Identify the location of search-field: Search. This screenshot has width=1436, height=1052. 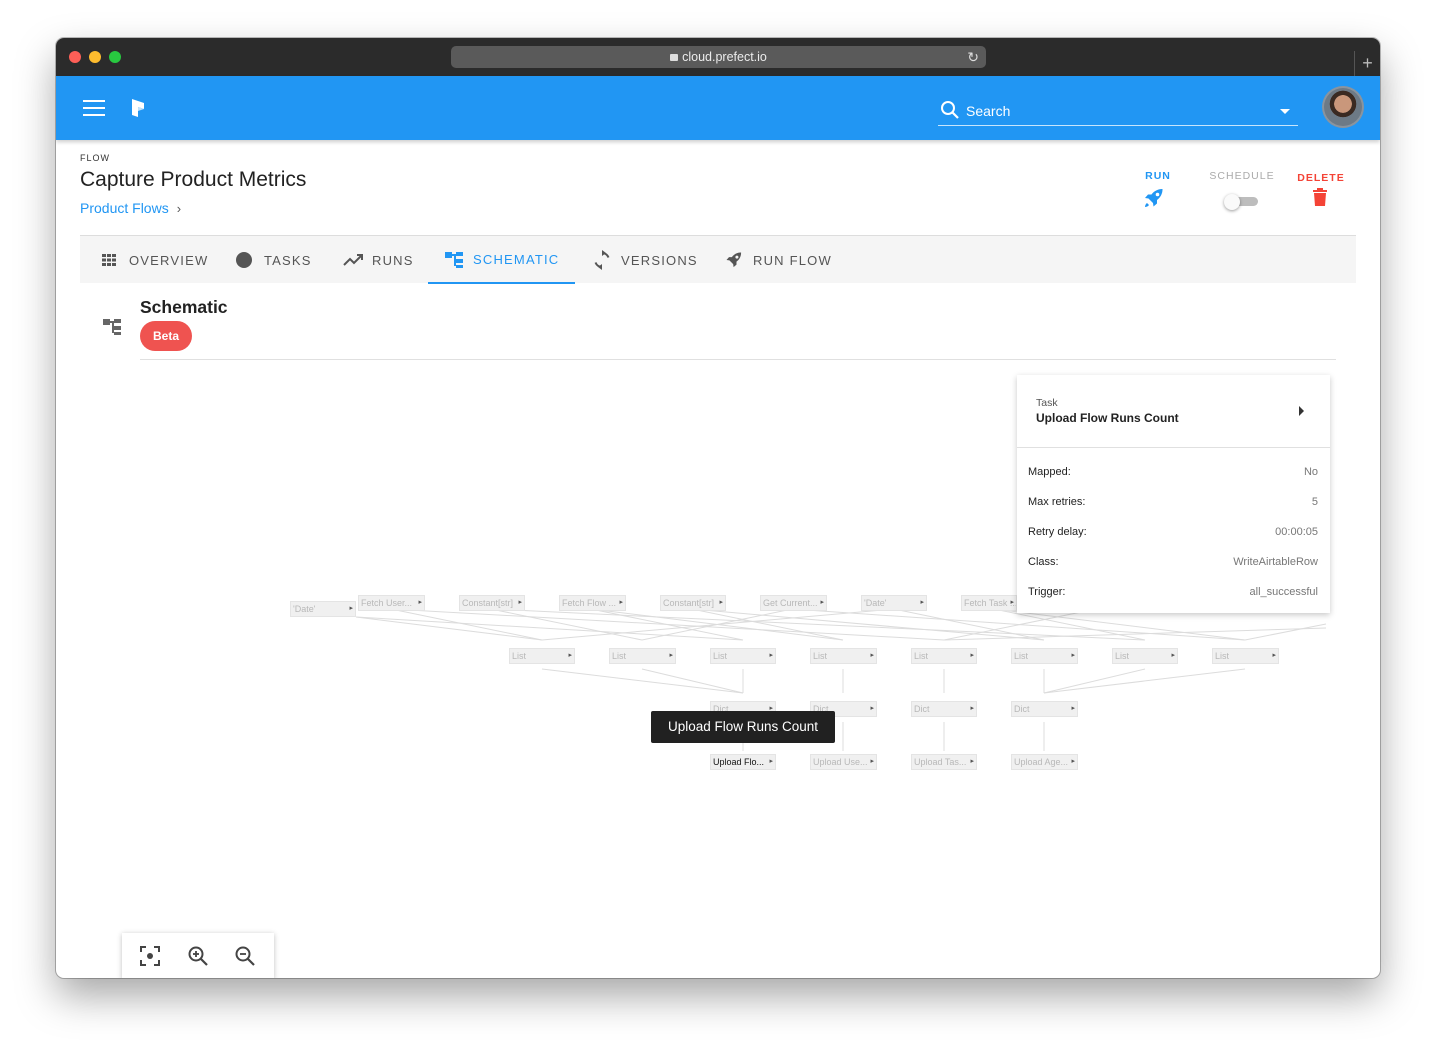
(1118, 112).